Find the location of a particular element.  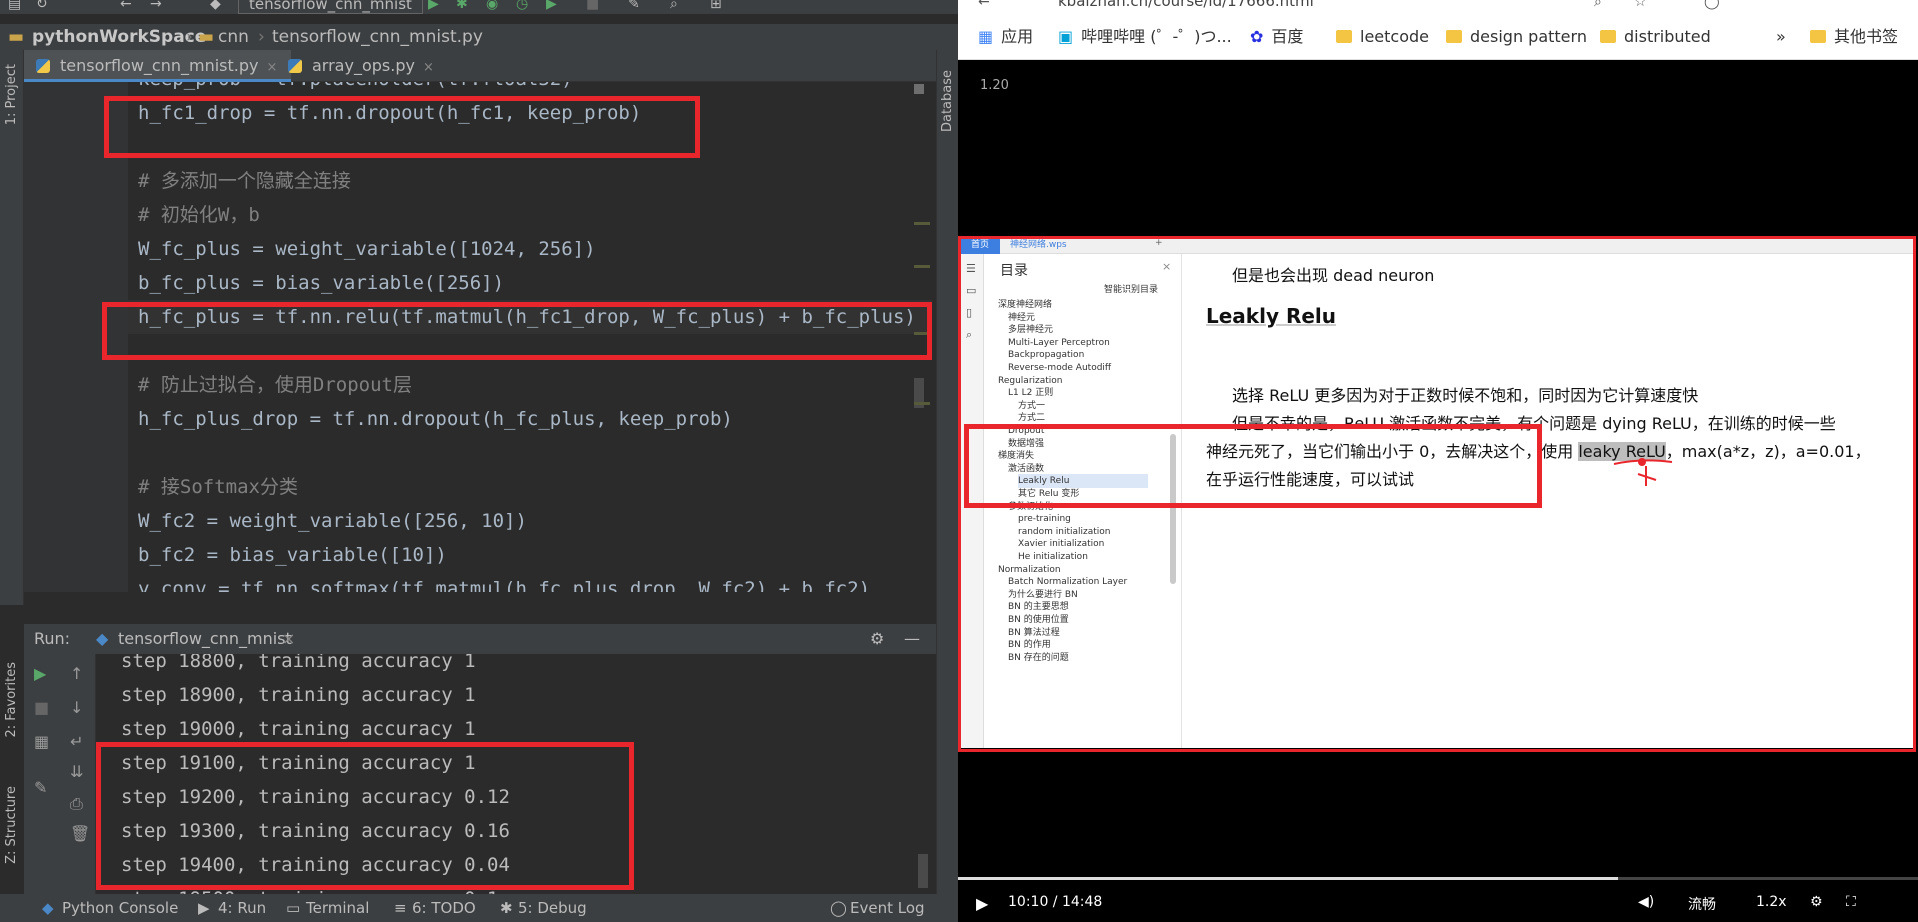

star-icon: ☆ is located at coordinates (1640, 5).